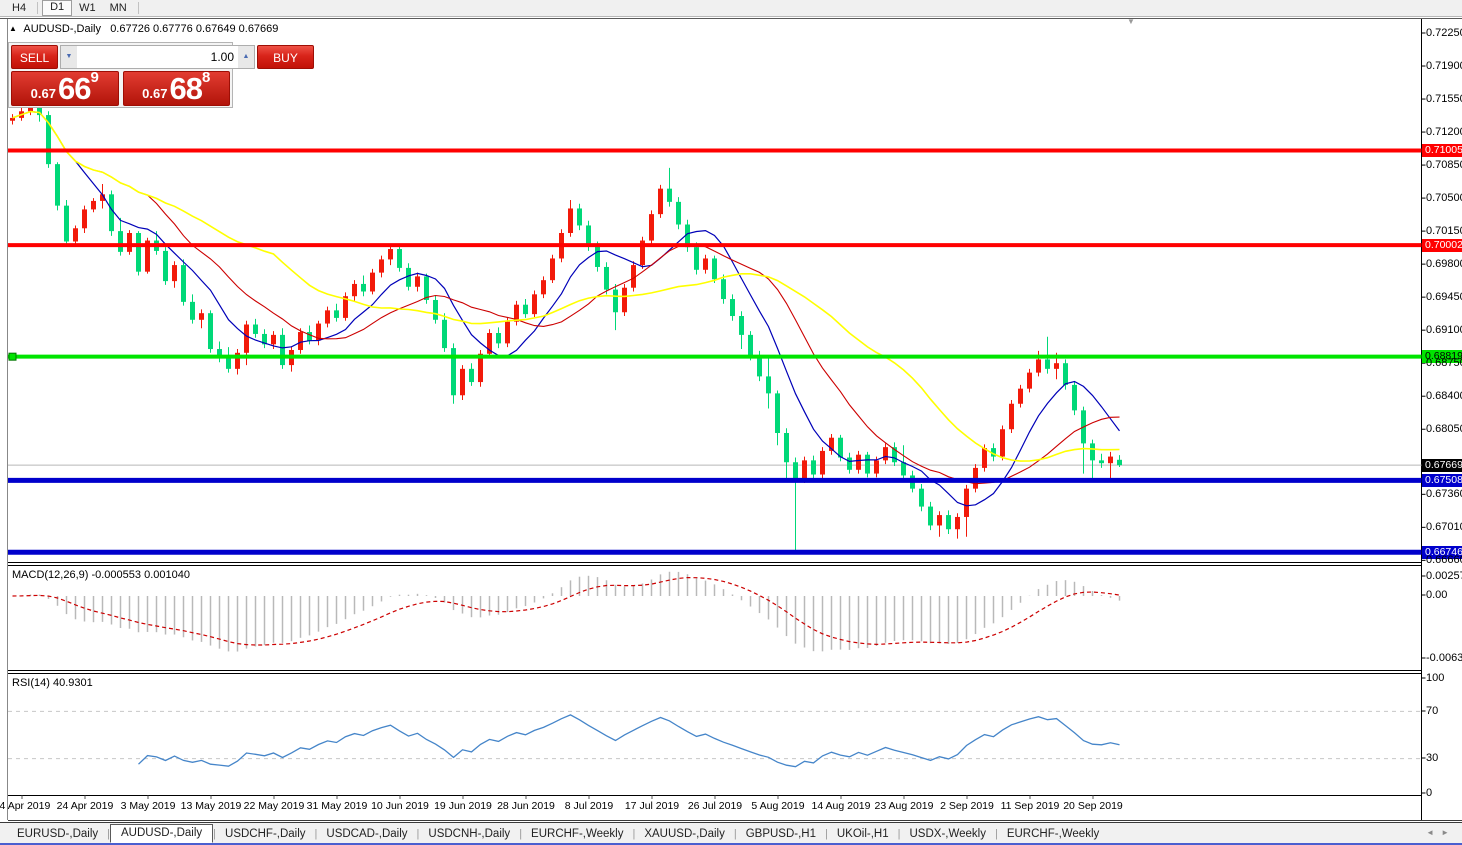  I want to click on chart-symbol-label: AUDUSD-,Daily, so click(62, 29).